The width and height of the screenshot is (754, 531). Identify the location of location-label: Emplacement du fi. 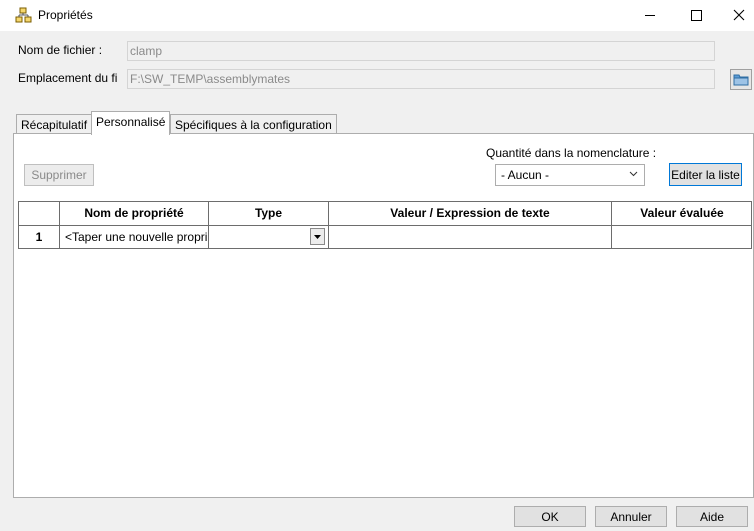
(68, 78).